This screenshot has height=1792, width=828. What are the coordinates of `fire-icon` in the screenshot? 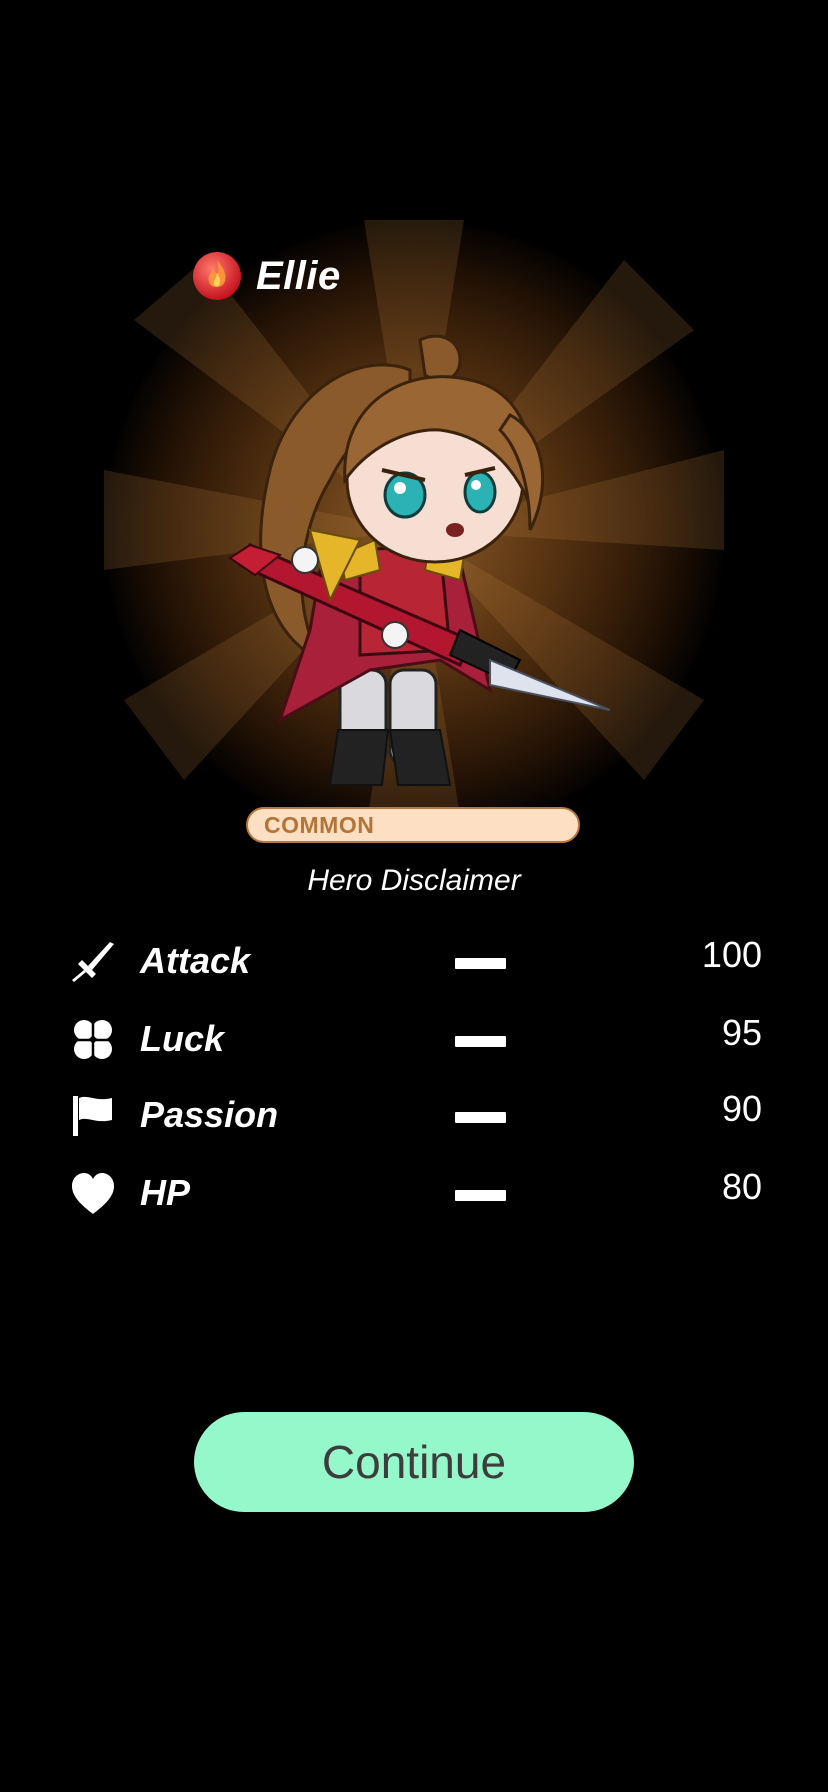 It's located at (217, 276).